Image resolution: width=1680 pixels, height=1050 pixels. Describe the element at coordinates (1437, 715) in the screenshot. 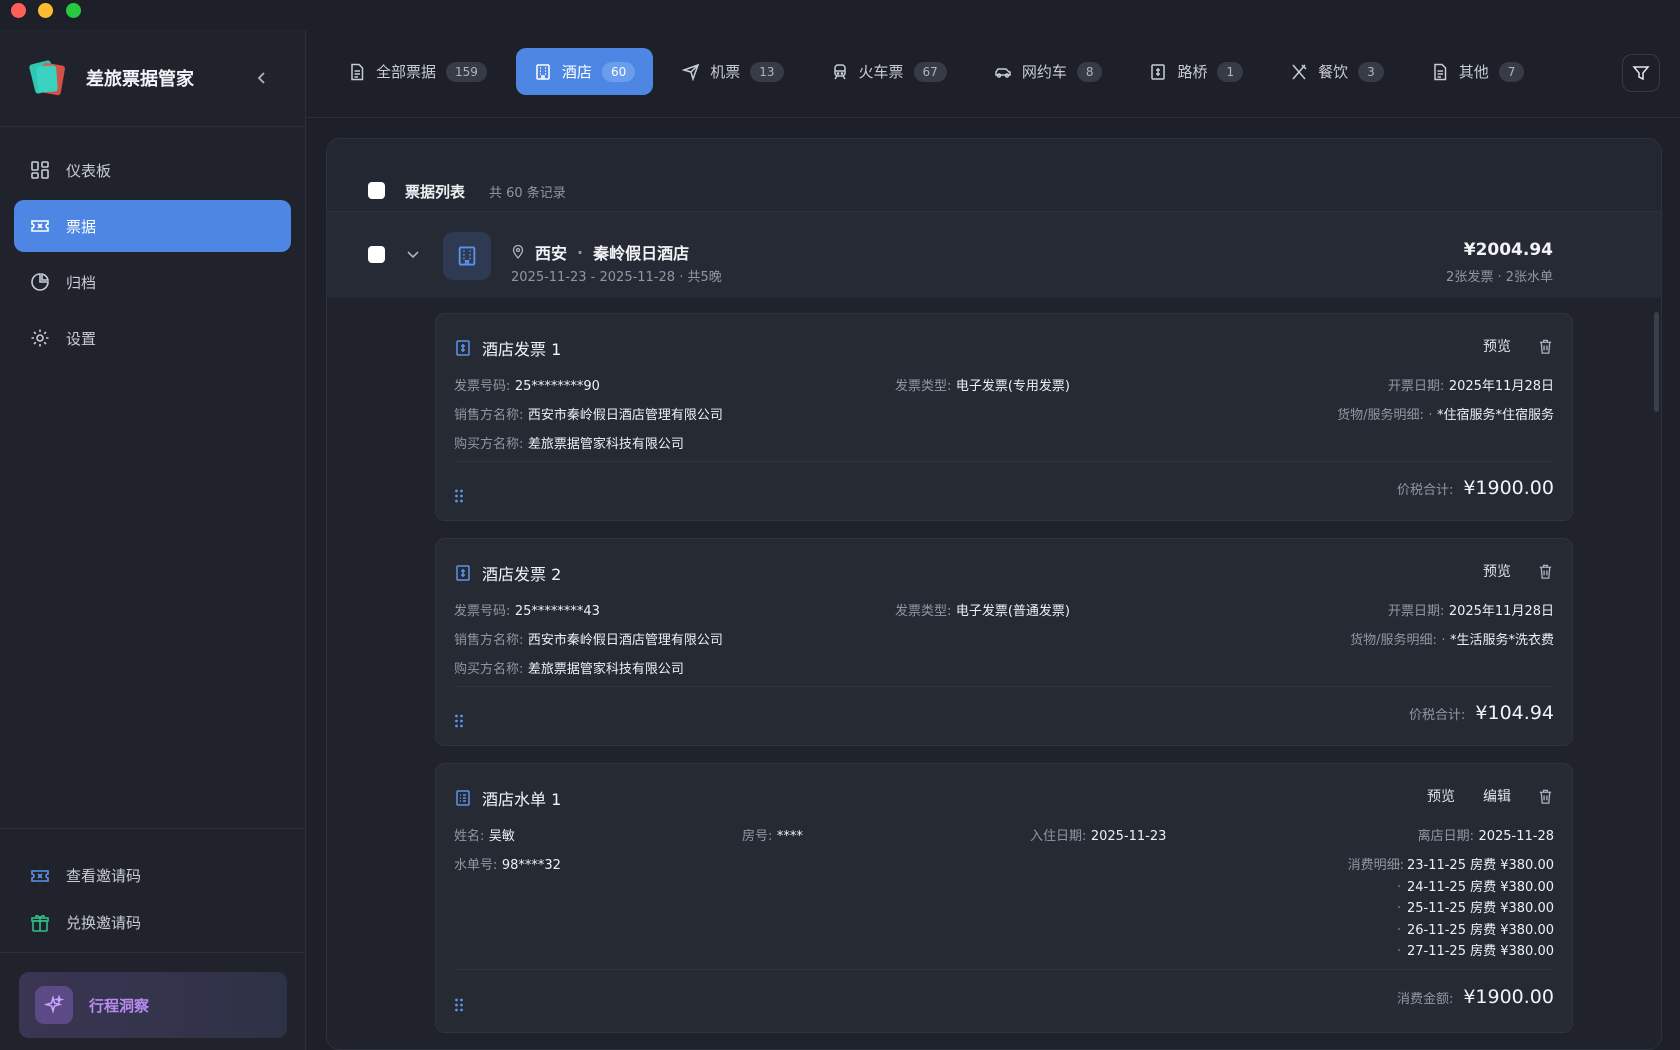

I see `total-label: 价税合计:` at that location.